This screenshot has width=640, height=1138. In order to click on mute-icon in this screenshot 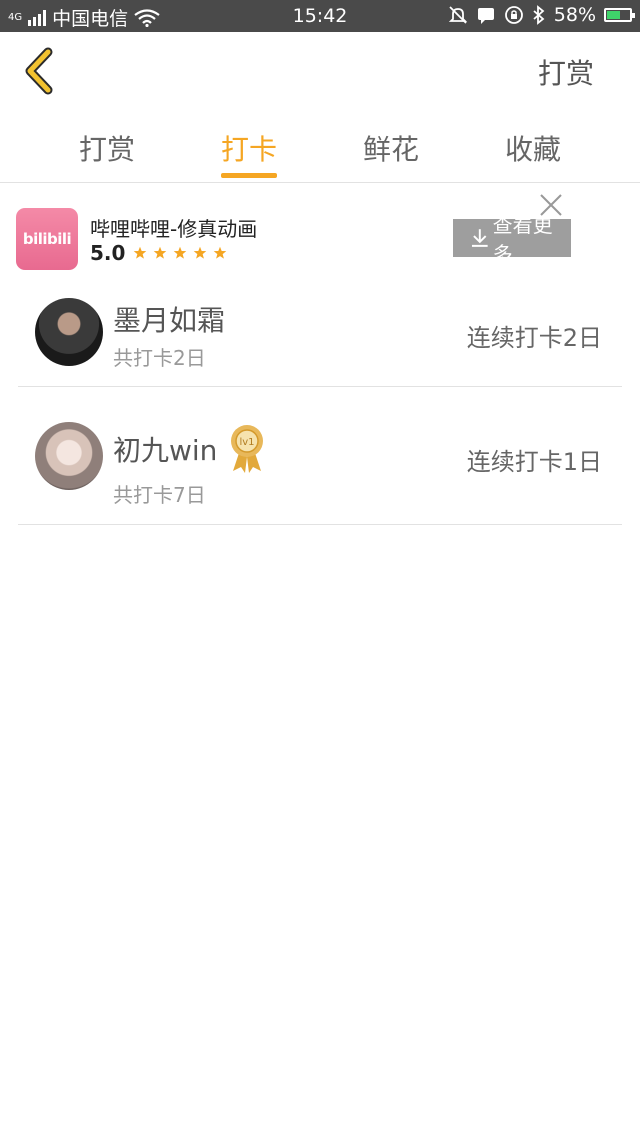, I will do `click(457, 15)`.